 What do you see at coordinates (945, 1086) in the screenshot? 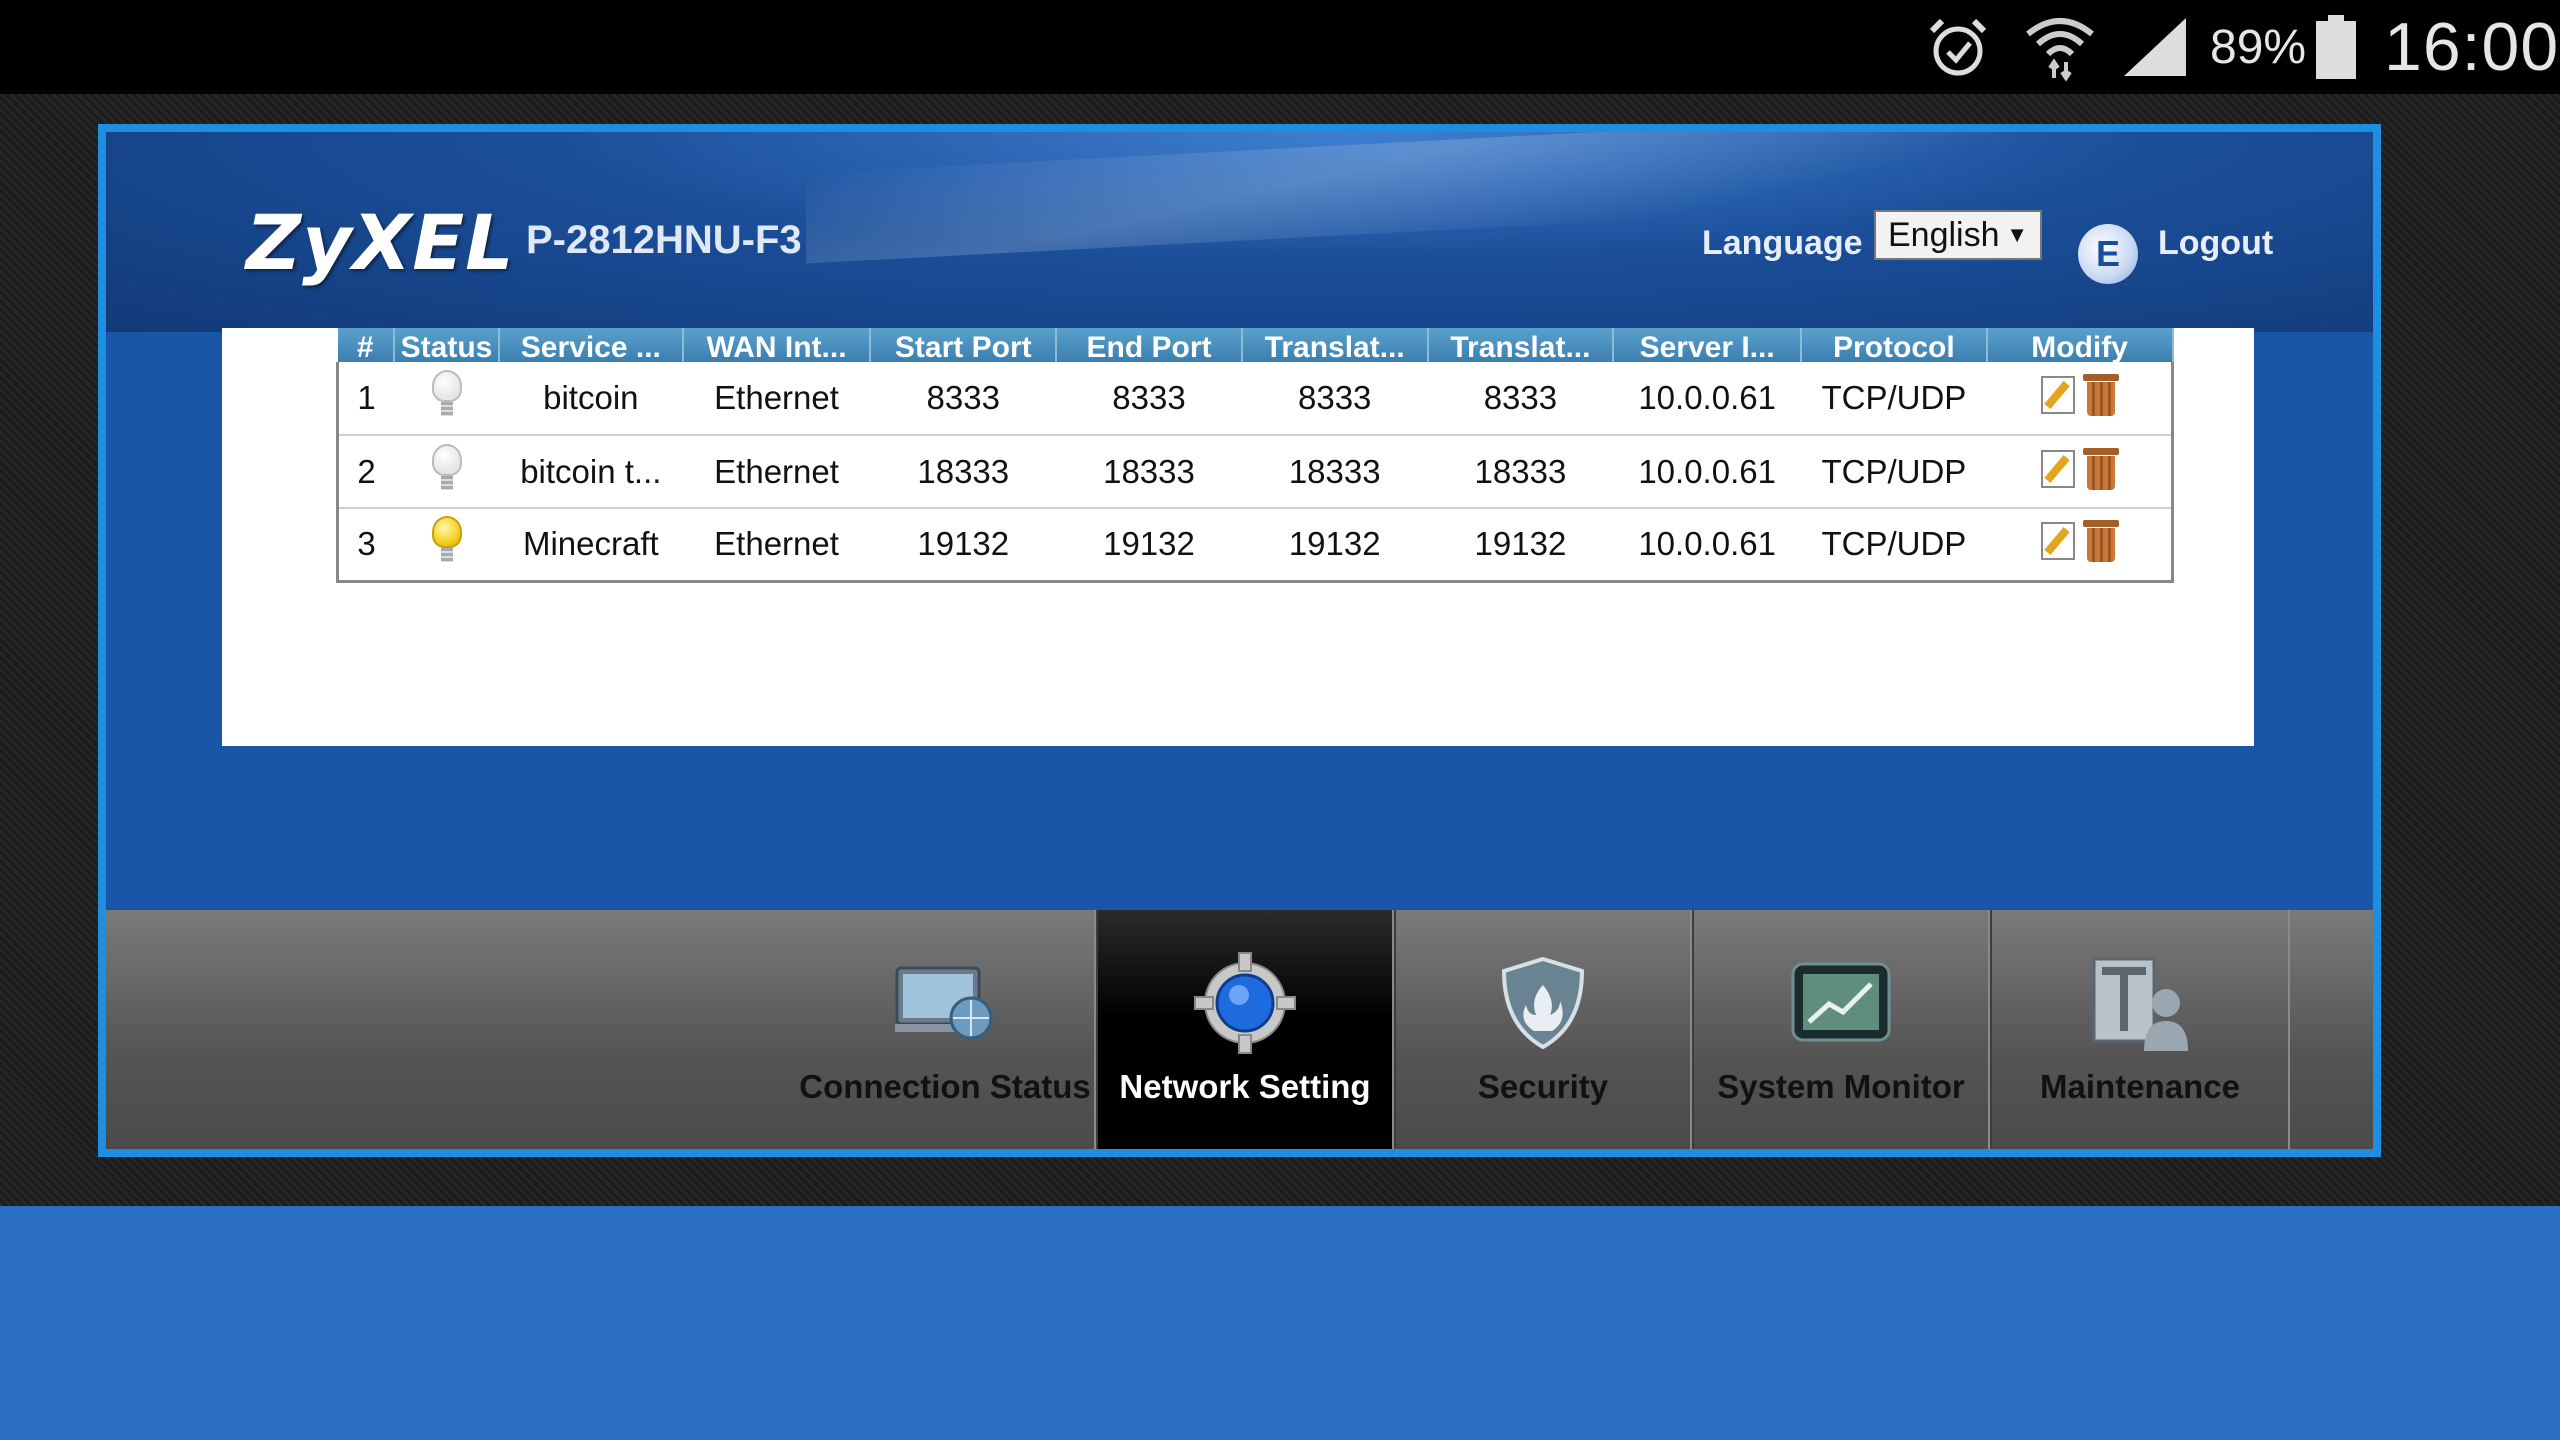
I see `nav-label: Connection Status` at bounding box center [945, 1086].